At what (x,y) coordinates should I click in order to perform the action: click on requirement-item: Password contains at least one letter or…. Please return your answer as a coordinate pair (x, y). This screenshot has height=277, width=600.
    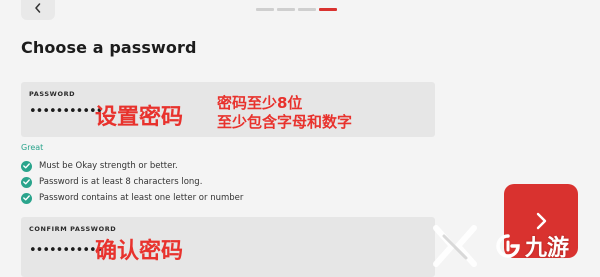
    Looking at the image, I should click on (132, 198).